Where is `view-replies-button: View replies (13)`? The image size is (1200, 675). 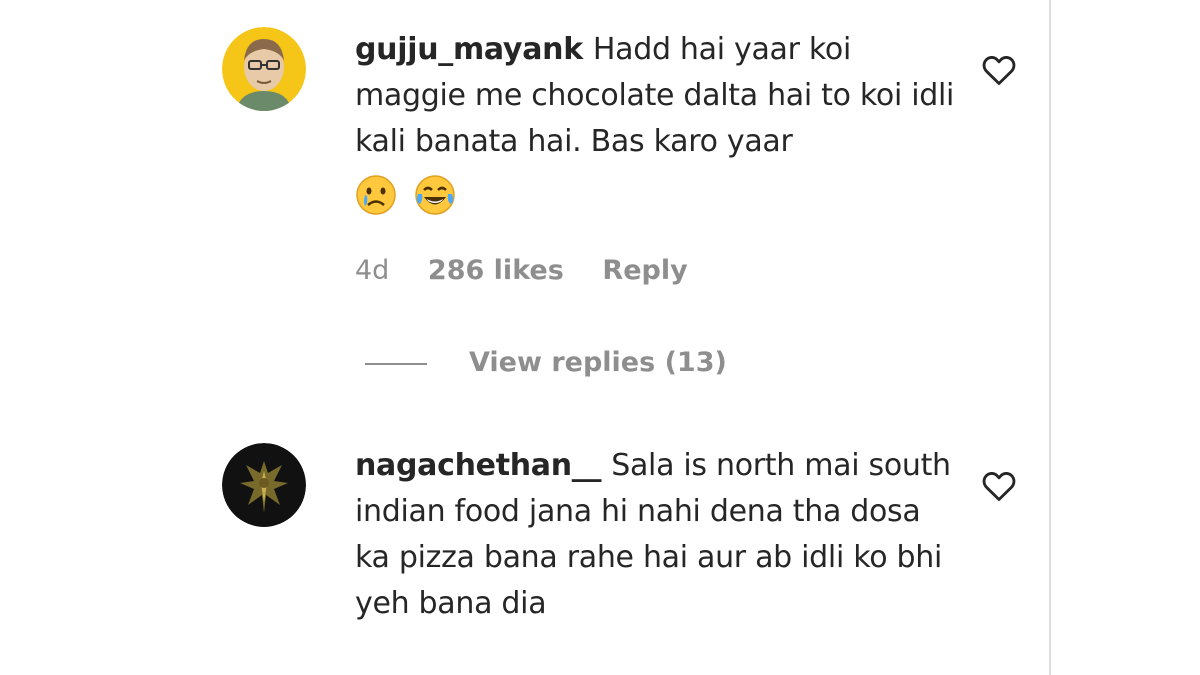
view-replies-button: View replies (13) is located at coordinates (546, 362).